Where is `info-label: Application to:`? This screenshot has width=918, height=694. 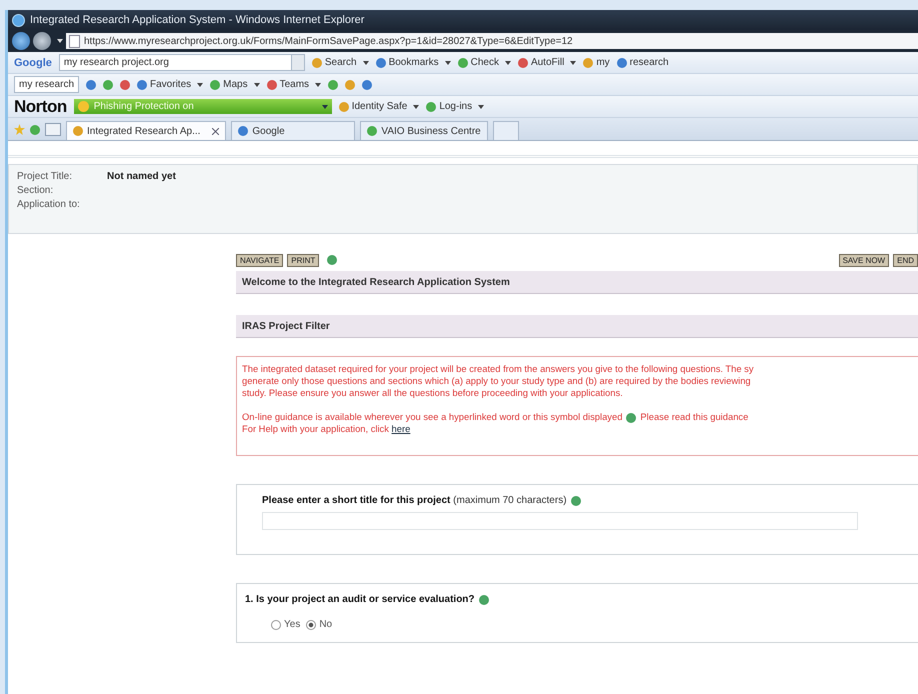
info-label: Application to: is located at coordinates (49, 204).